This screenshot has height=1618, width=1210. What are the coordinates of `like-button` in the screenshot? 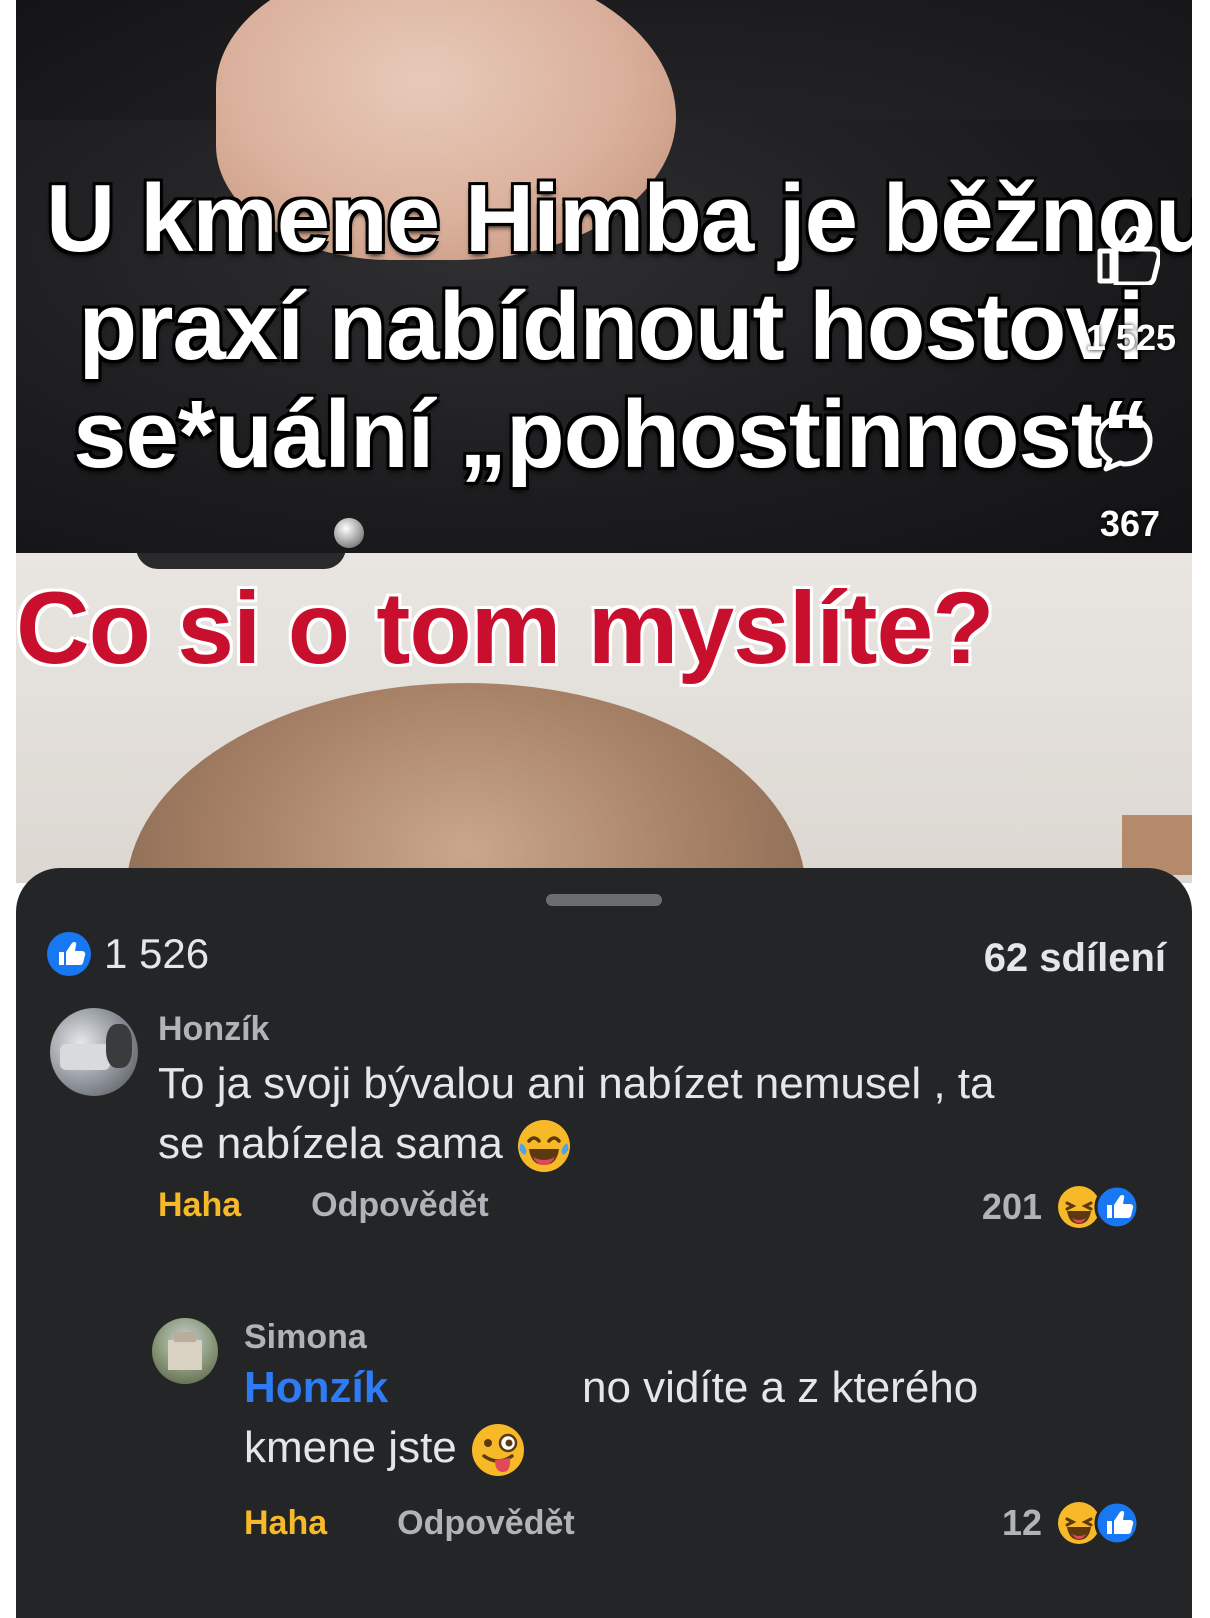 It's located at (1128, 257).